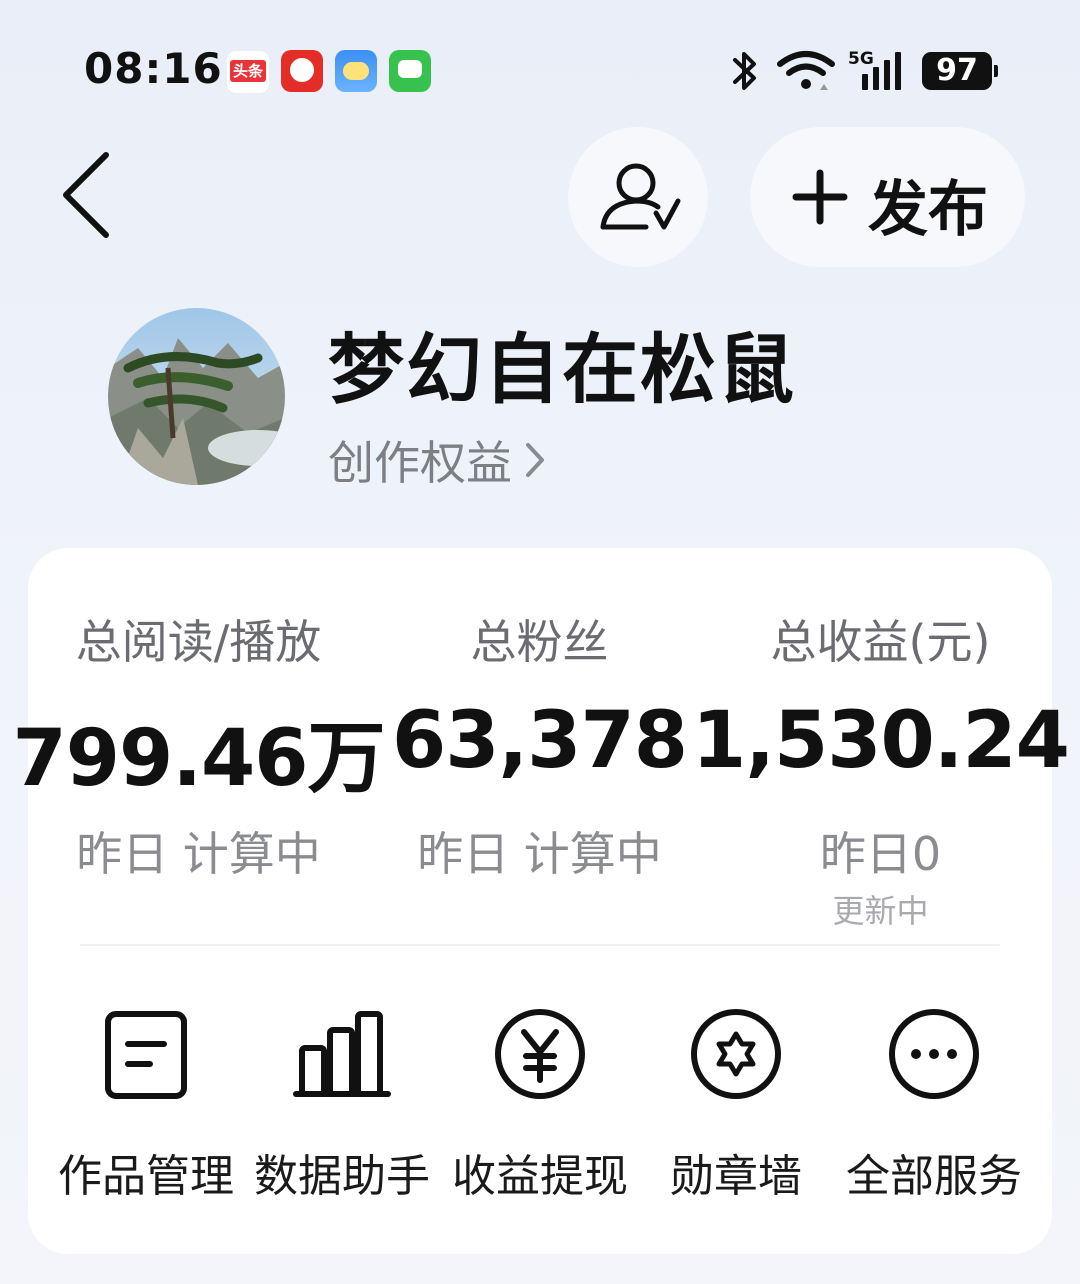 The image size is (1080, 1284). What do you see at coordinates (302, 71) in the screenshot?
I see `jd-app-icon` at bounding box center [302, 71].